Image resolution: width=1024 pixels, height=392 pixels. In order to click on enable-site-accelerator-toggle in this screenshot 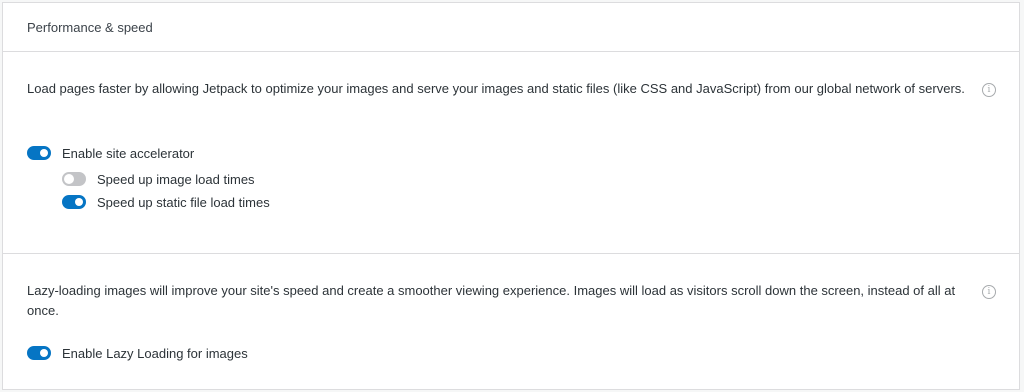, I will do `click(39, 153)`.